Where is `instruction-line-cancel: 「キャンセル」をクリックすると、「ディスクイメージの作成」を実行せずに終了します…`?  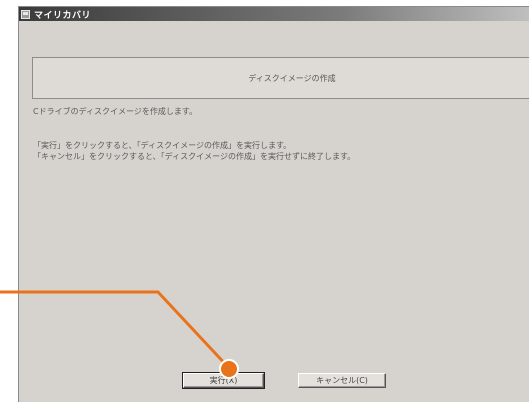 instruction-line-cancel: 「キャンセル」をクリックすると、「ディスクイメージの作成」を実行せずに終了します… is located at coordinates (194, 156).